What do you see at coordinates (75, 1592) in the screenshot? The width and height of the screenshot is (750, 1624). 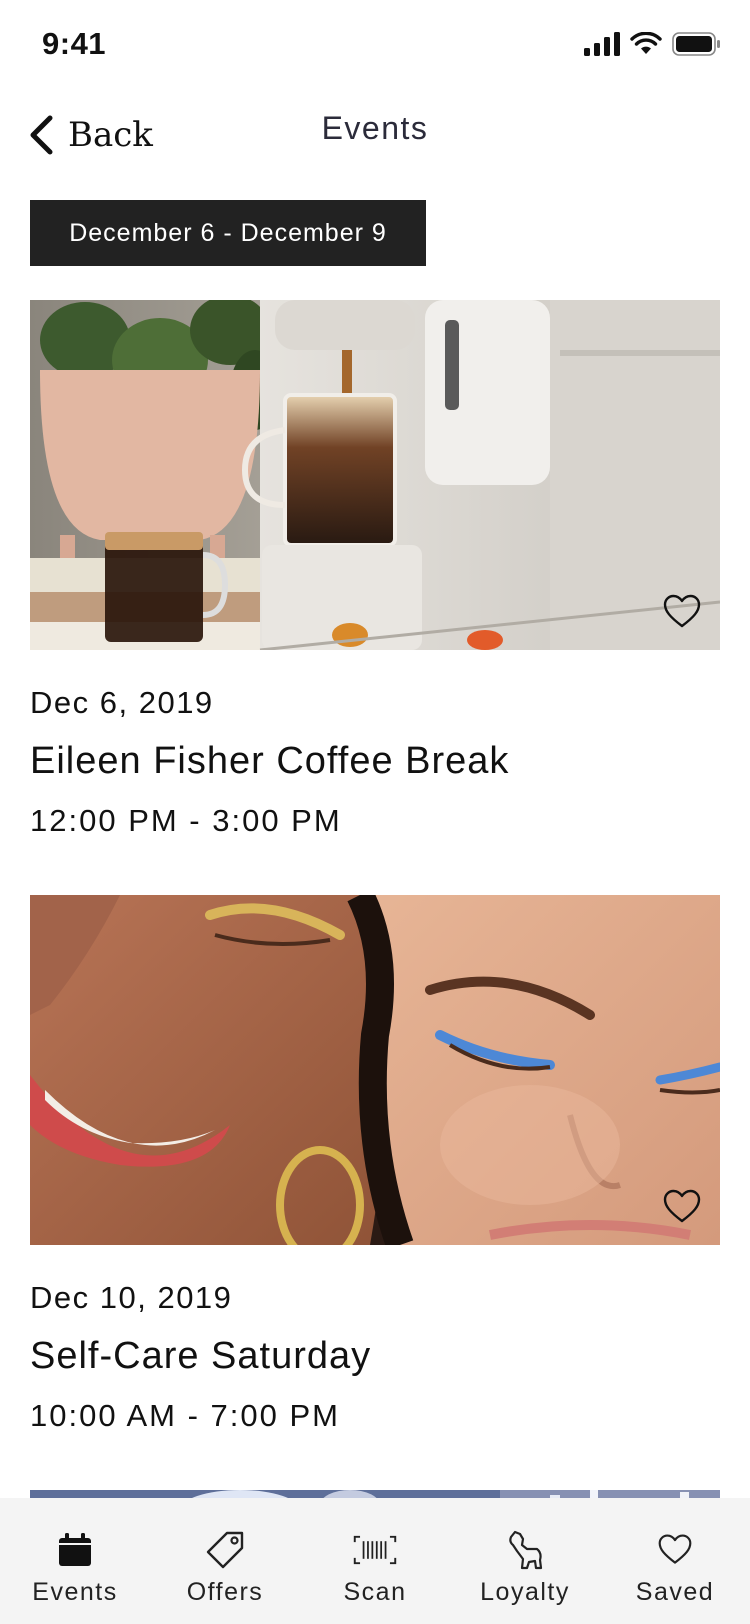 I see `tab-label: Events` at bounding box center [75, 1592].